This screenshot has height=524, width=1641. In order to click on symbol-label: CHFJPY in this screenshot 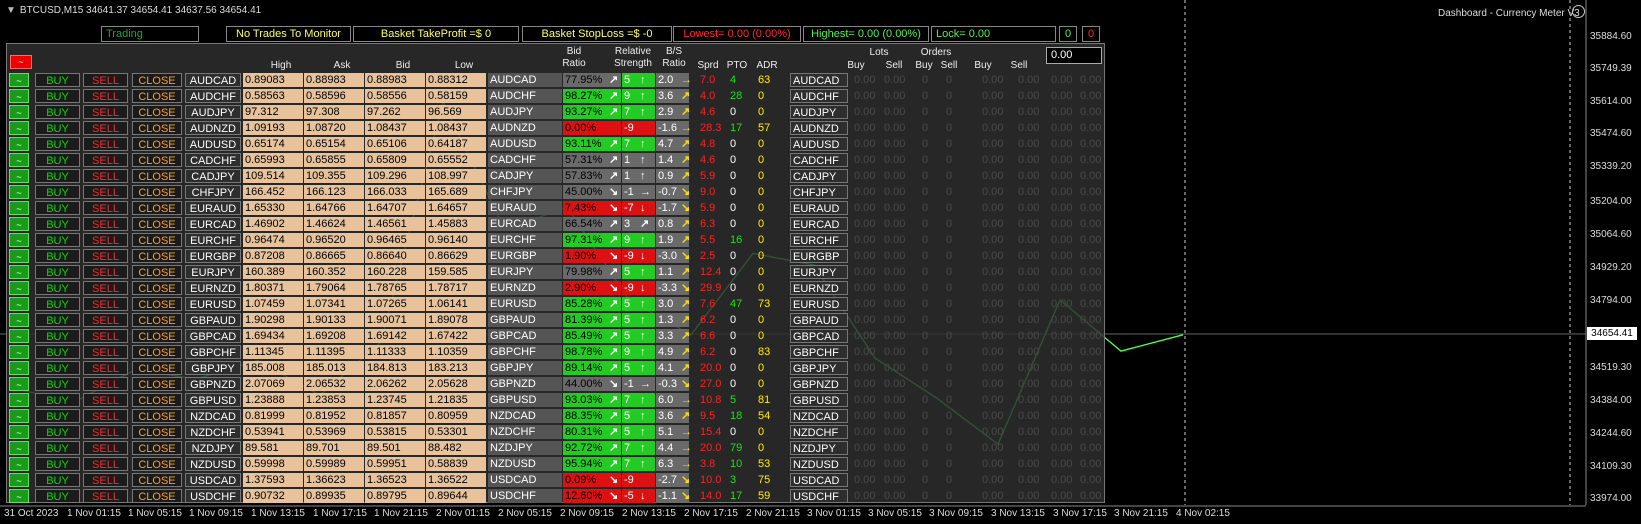, I will do `click(213, 192)`.